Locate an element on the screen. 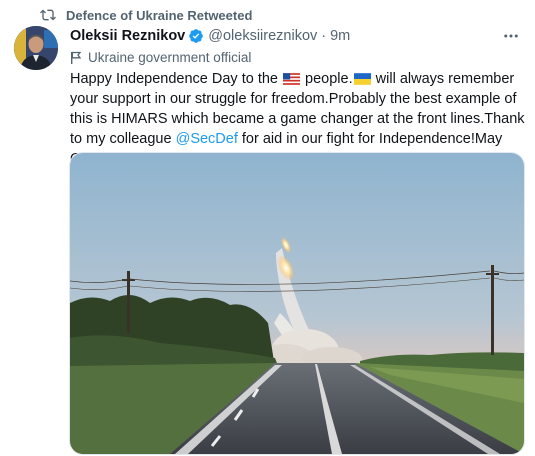 The height and width of the screenshot is (456, 535). author-handle: @oleksiireznikov is located at coordinates (262, 36).